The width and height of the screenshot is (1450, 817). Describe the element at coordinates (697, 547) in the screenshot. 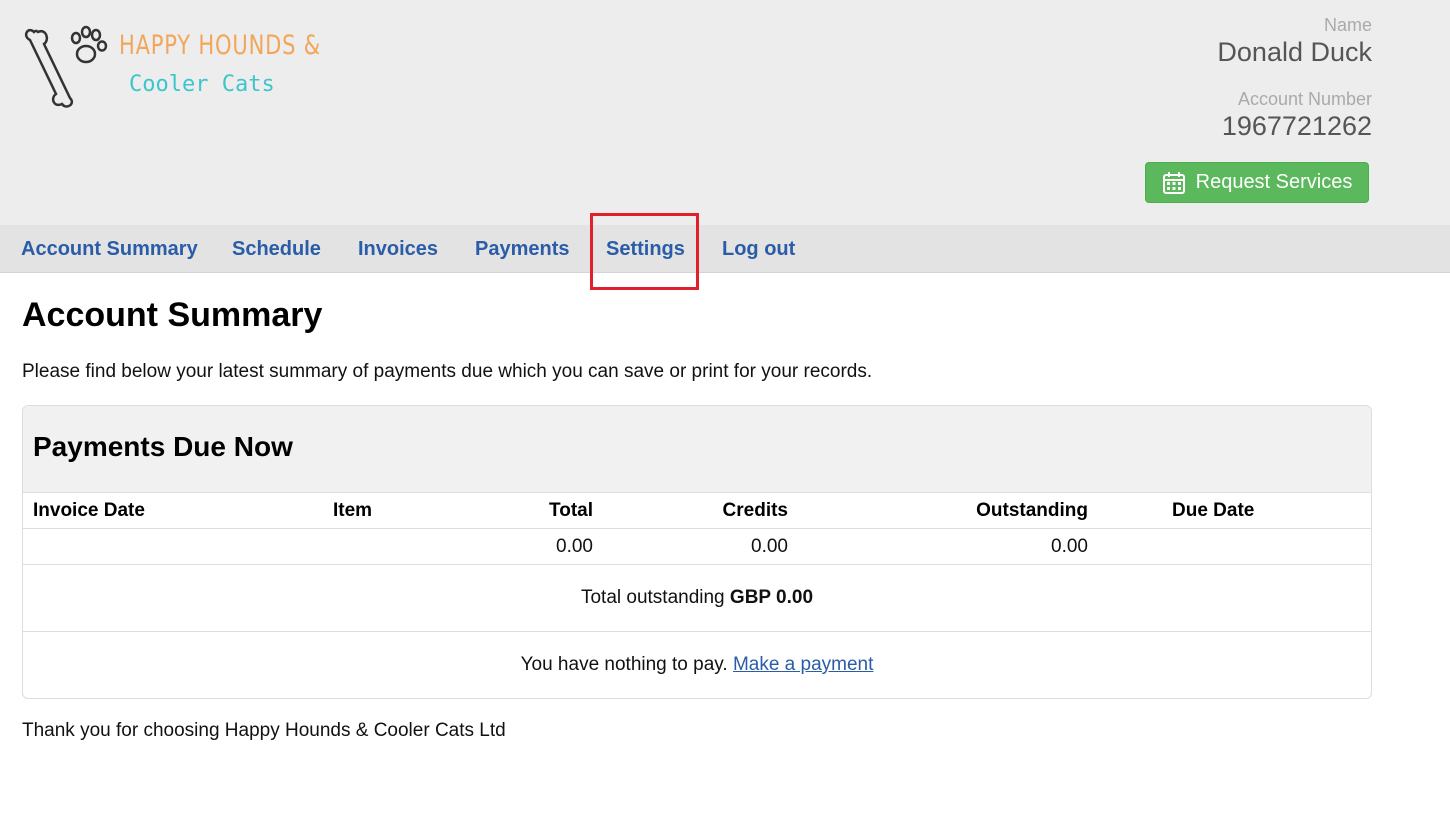

I see `table-row: 0.00 0.00 0.00` at that location.